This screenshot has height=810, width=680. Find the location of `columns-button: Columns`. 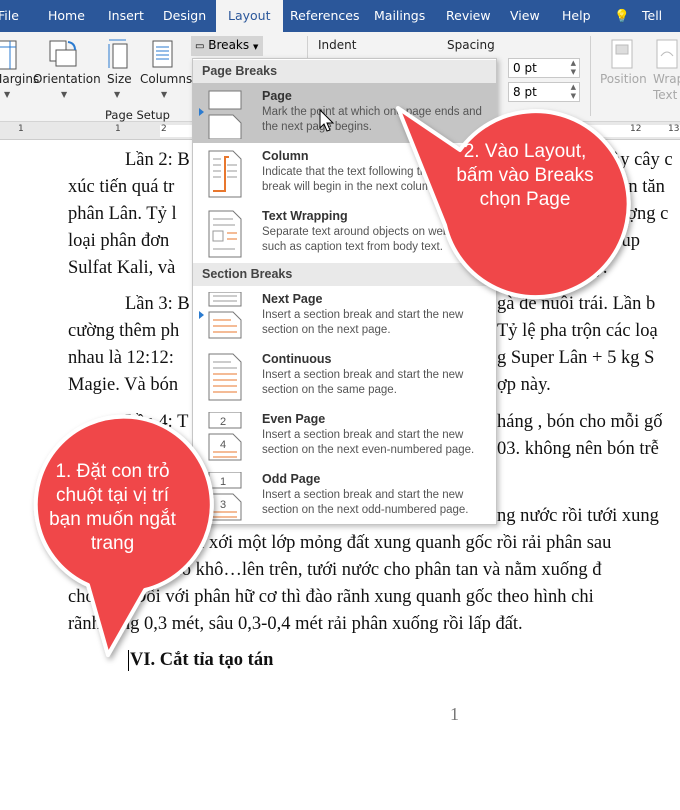

columns-button: Columns is located at coordinates (166, 79).